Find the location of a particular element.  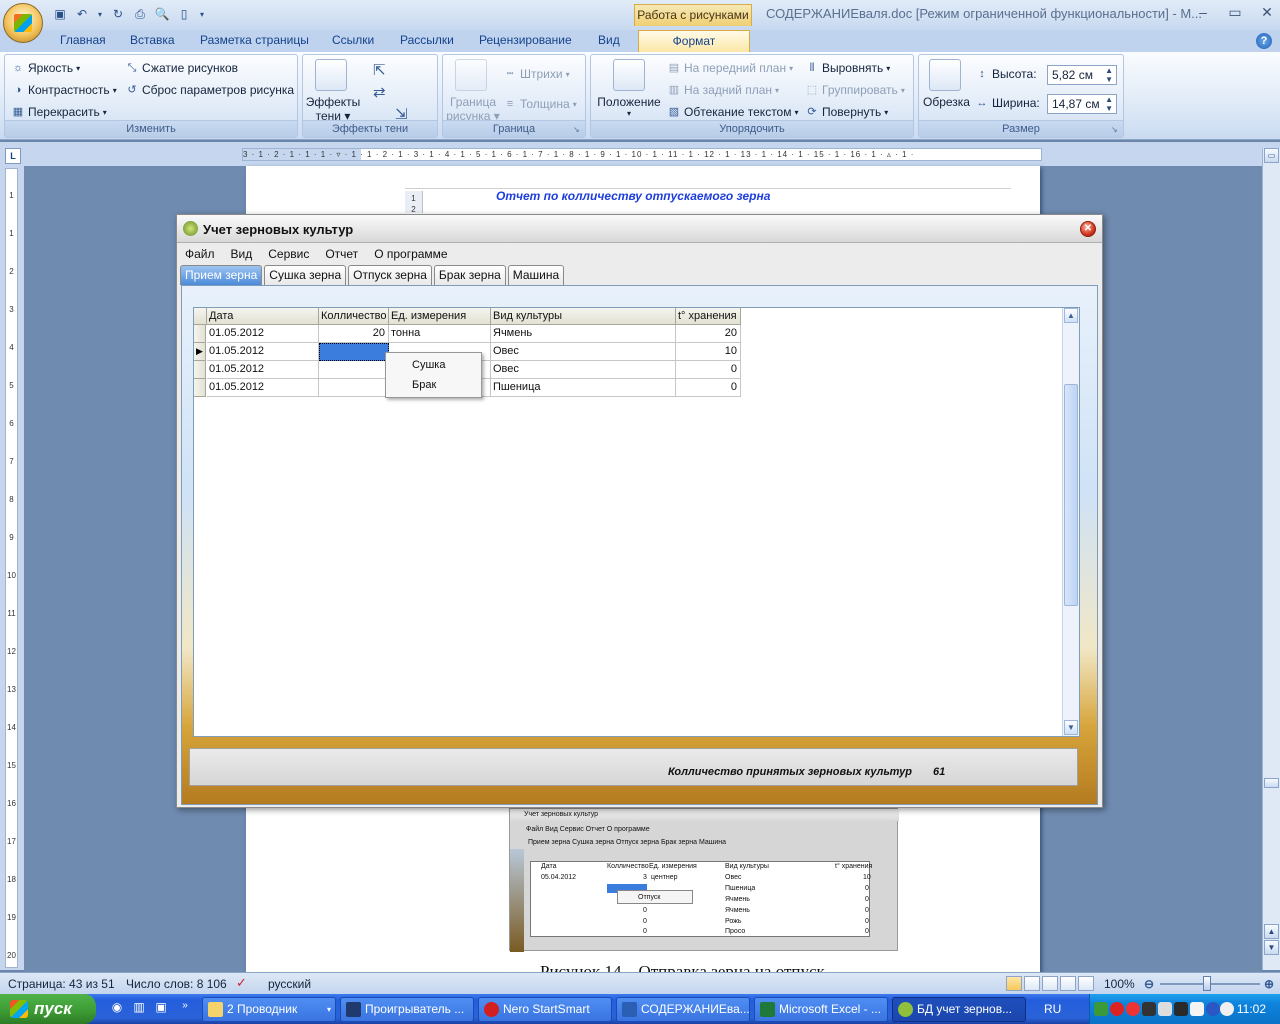

cell-quantity-selected is located at coordinates (354, 352).